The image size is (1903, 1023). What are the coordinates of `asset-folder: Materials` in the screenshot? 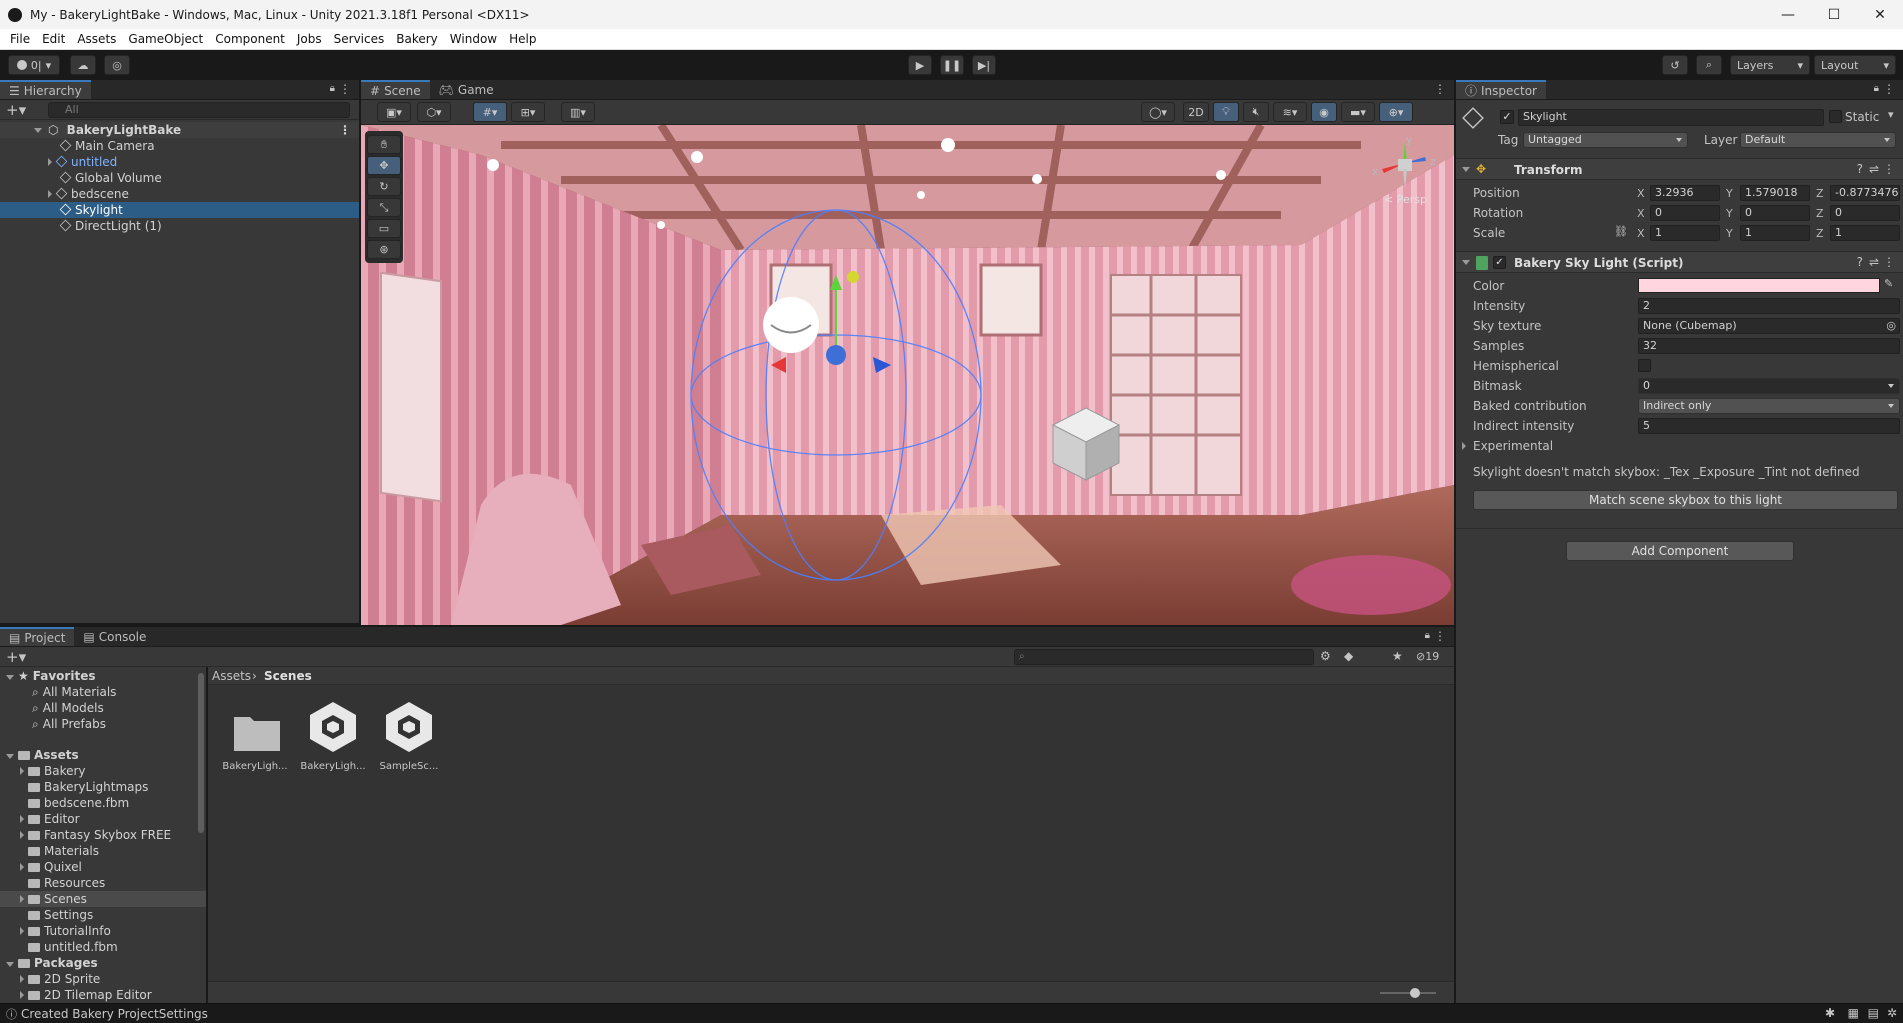 It's located at (103, 851).